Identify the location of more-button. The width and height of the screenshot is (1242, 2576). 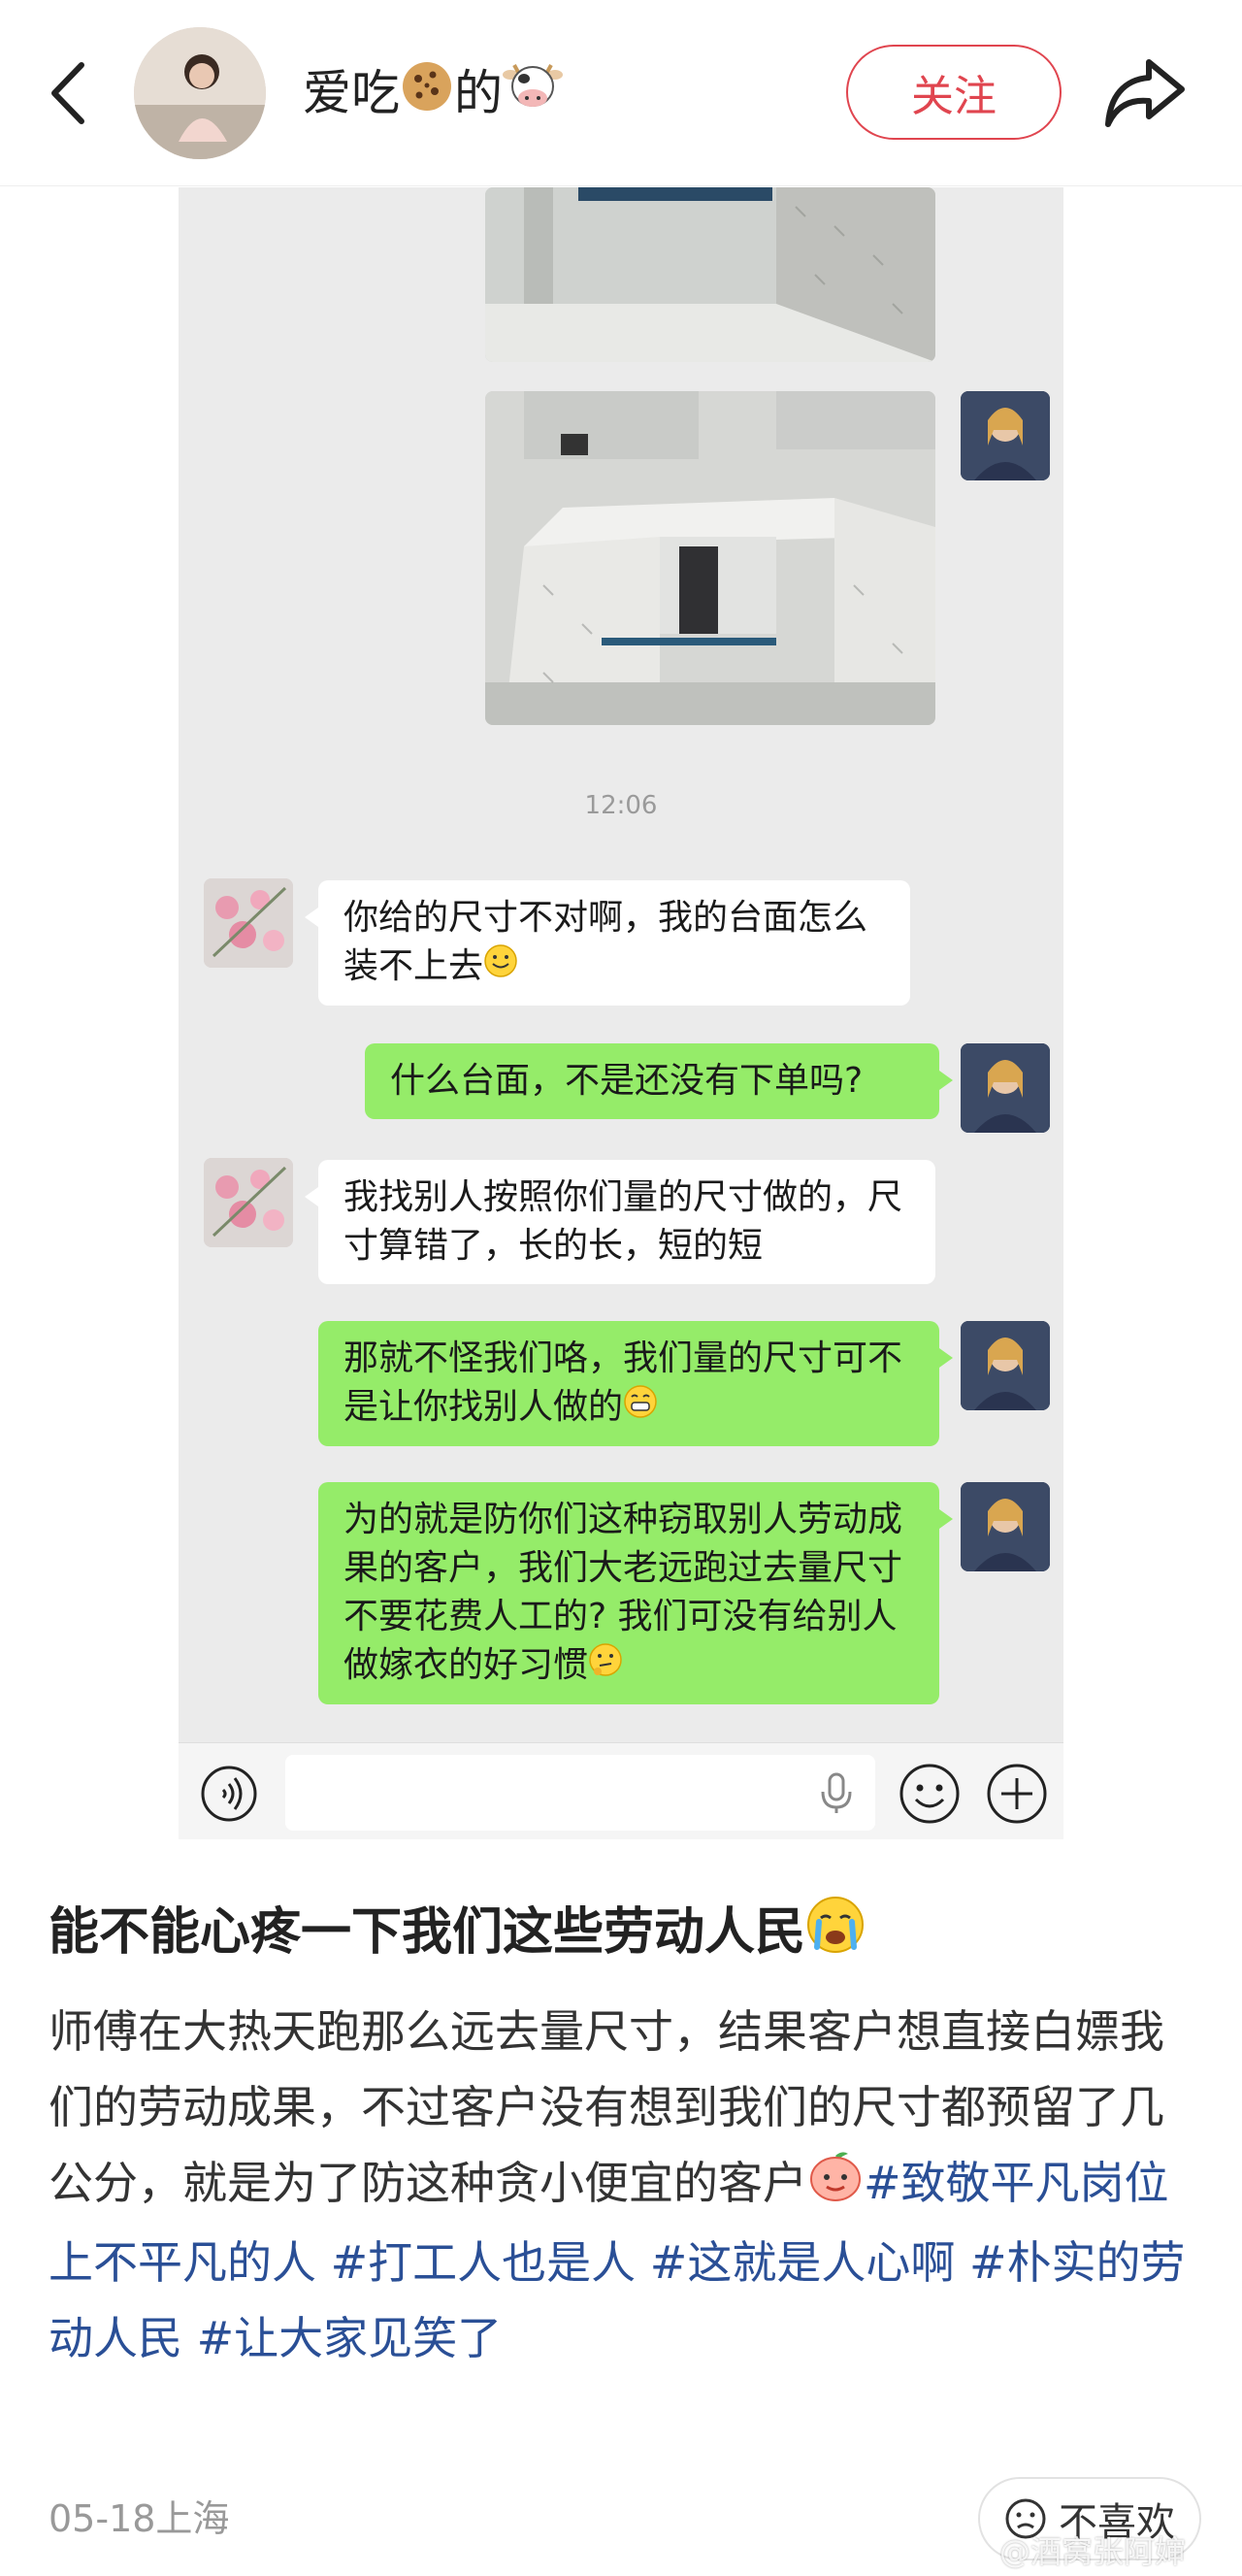
(1017, 1794).